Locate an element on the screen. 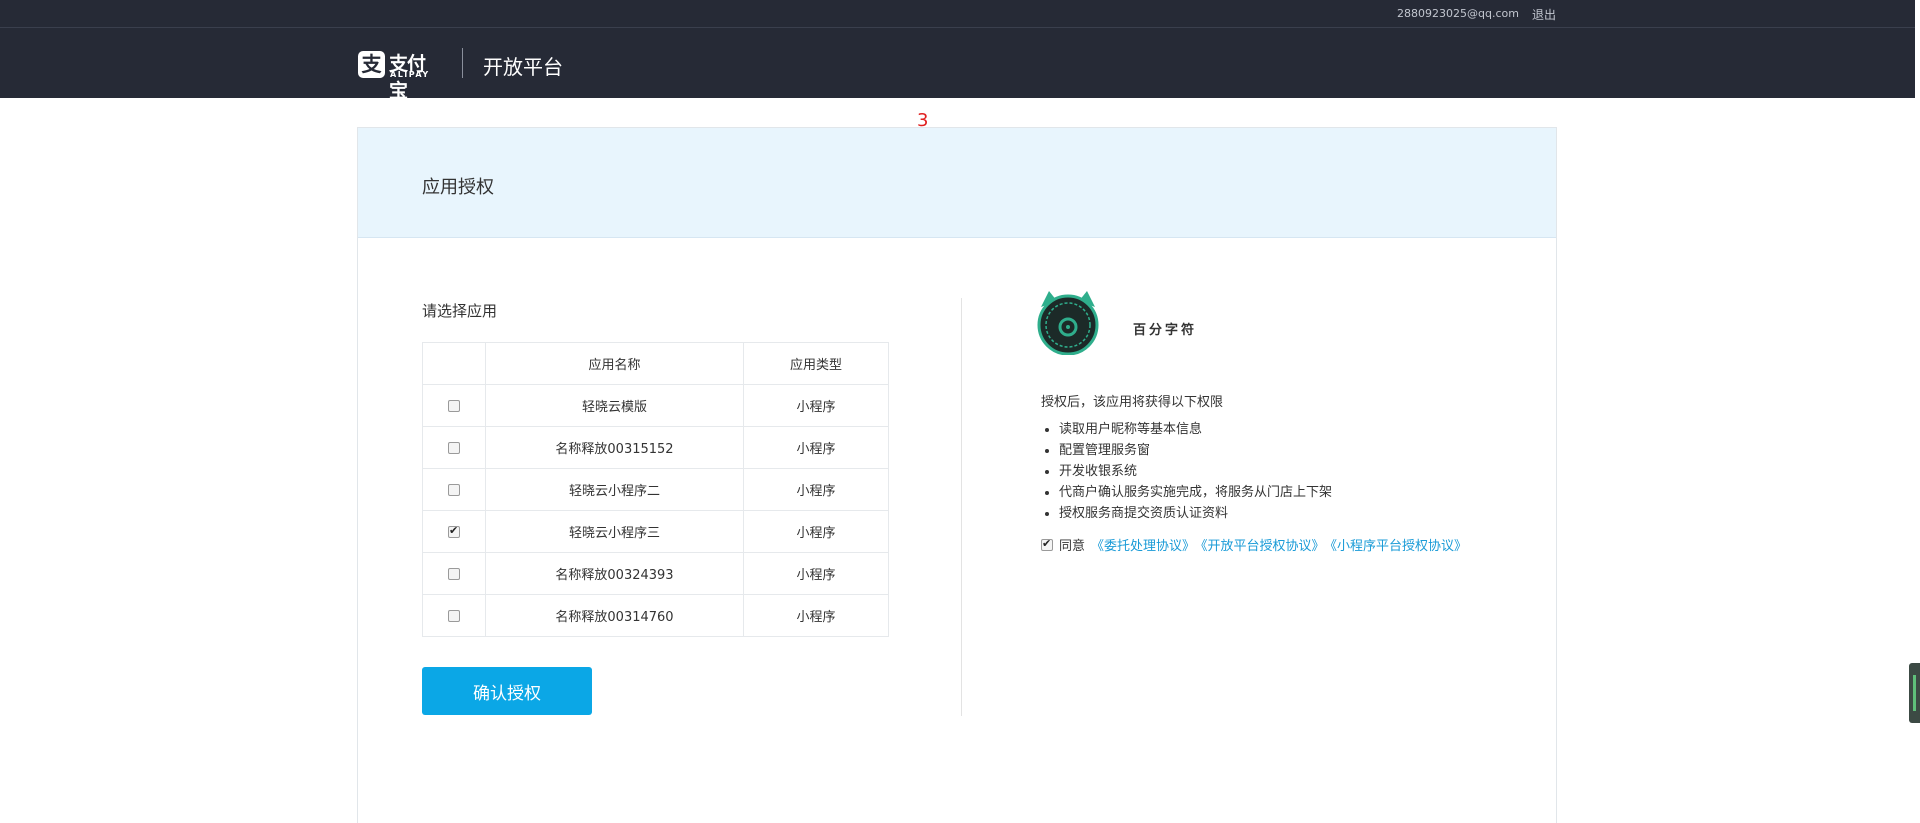 The image size is (1920, 823). table-row: 轻晓云小程序二 小程序 is located at coordinates (655, 489).